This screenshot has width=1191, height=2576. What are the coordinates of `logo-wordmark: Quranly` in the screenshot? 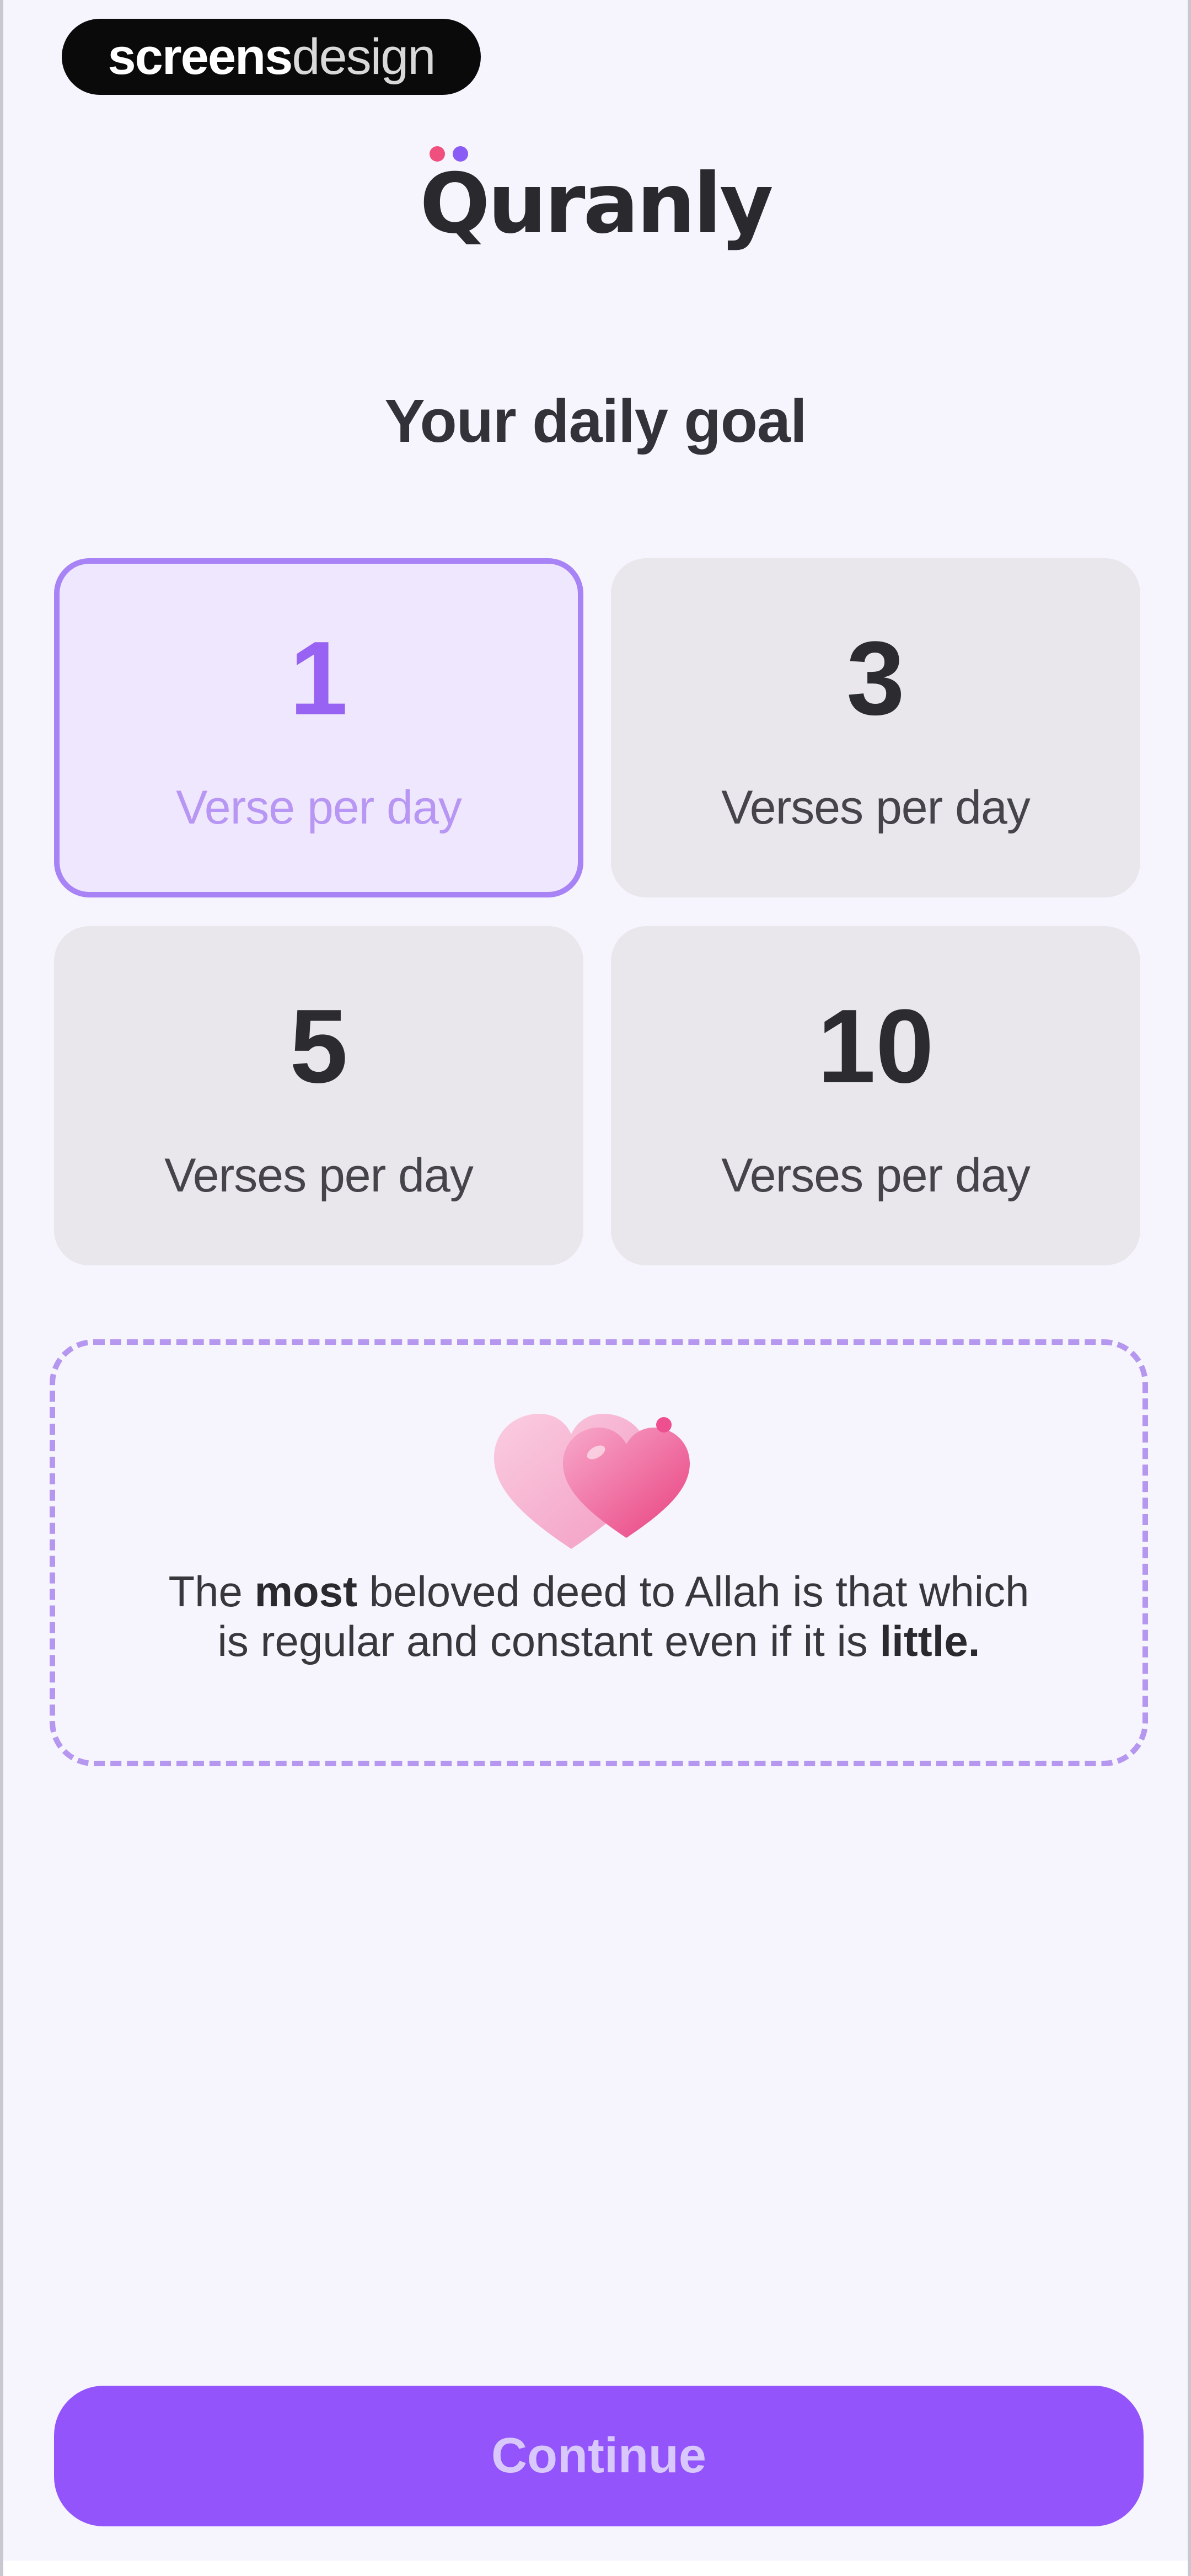 It's located at (597, 195).